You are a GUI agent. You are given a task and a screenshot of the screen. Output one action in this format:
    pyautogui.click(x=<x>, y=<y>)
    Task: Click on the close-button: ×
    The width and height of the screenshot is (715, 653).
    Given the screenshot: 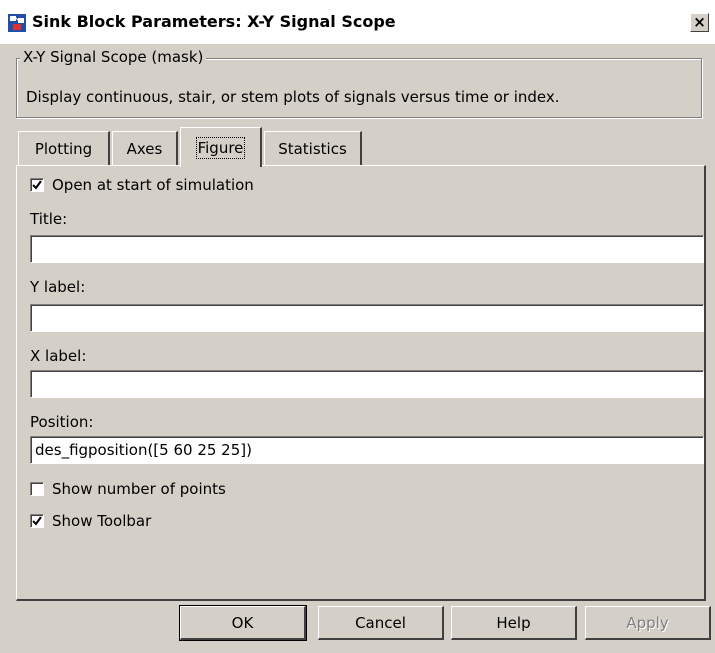 What is the action you would take?
    pyautogui.click(x=699, y=22)
    